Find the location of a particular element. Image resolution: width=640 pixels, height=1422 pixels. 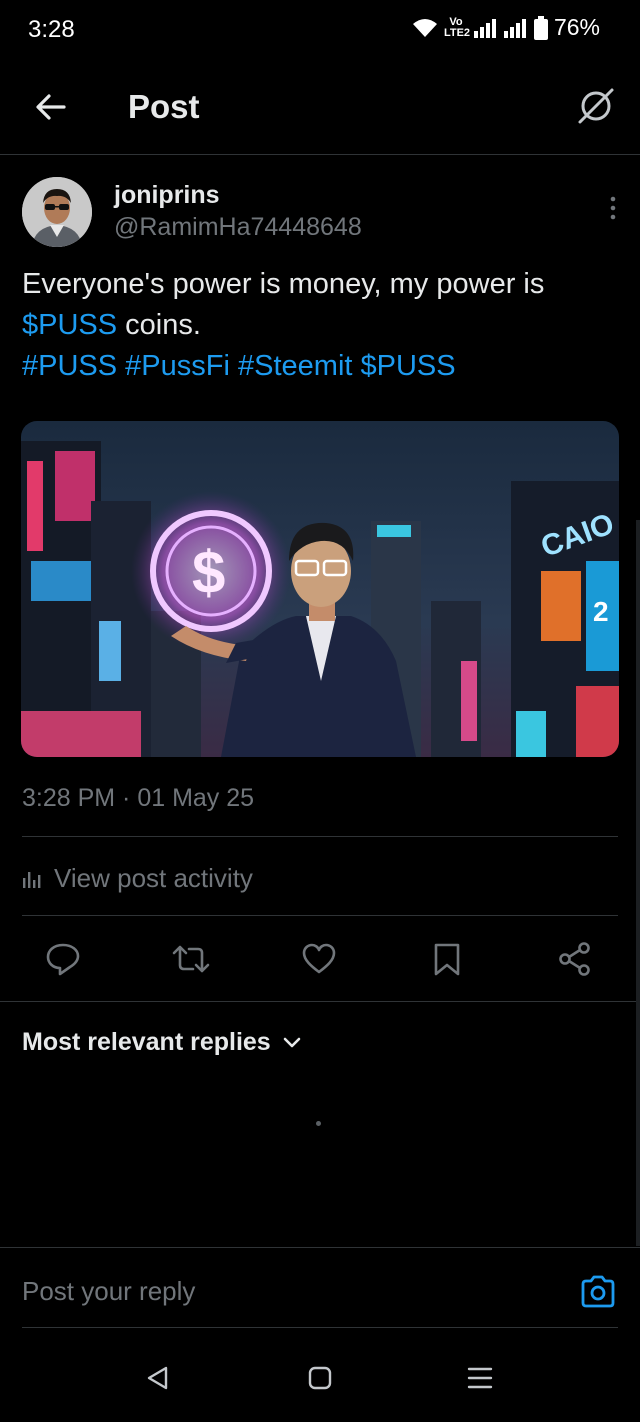

replies-sort-dropdown: Most relevant replies is located at coordinates (161, 1042).